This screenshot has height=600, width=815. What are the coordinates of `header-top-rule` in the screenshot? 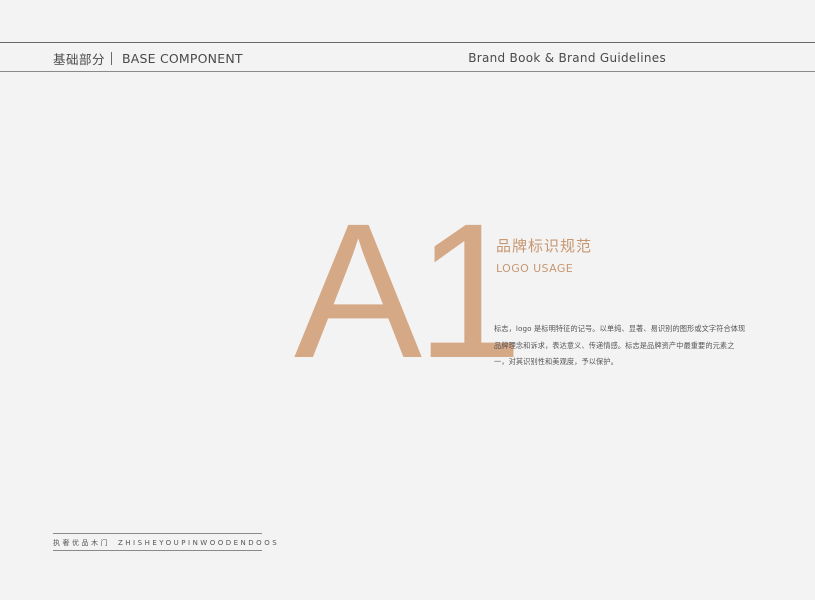 It's located at (407, 42).